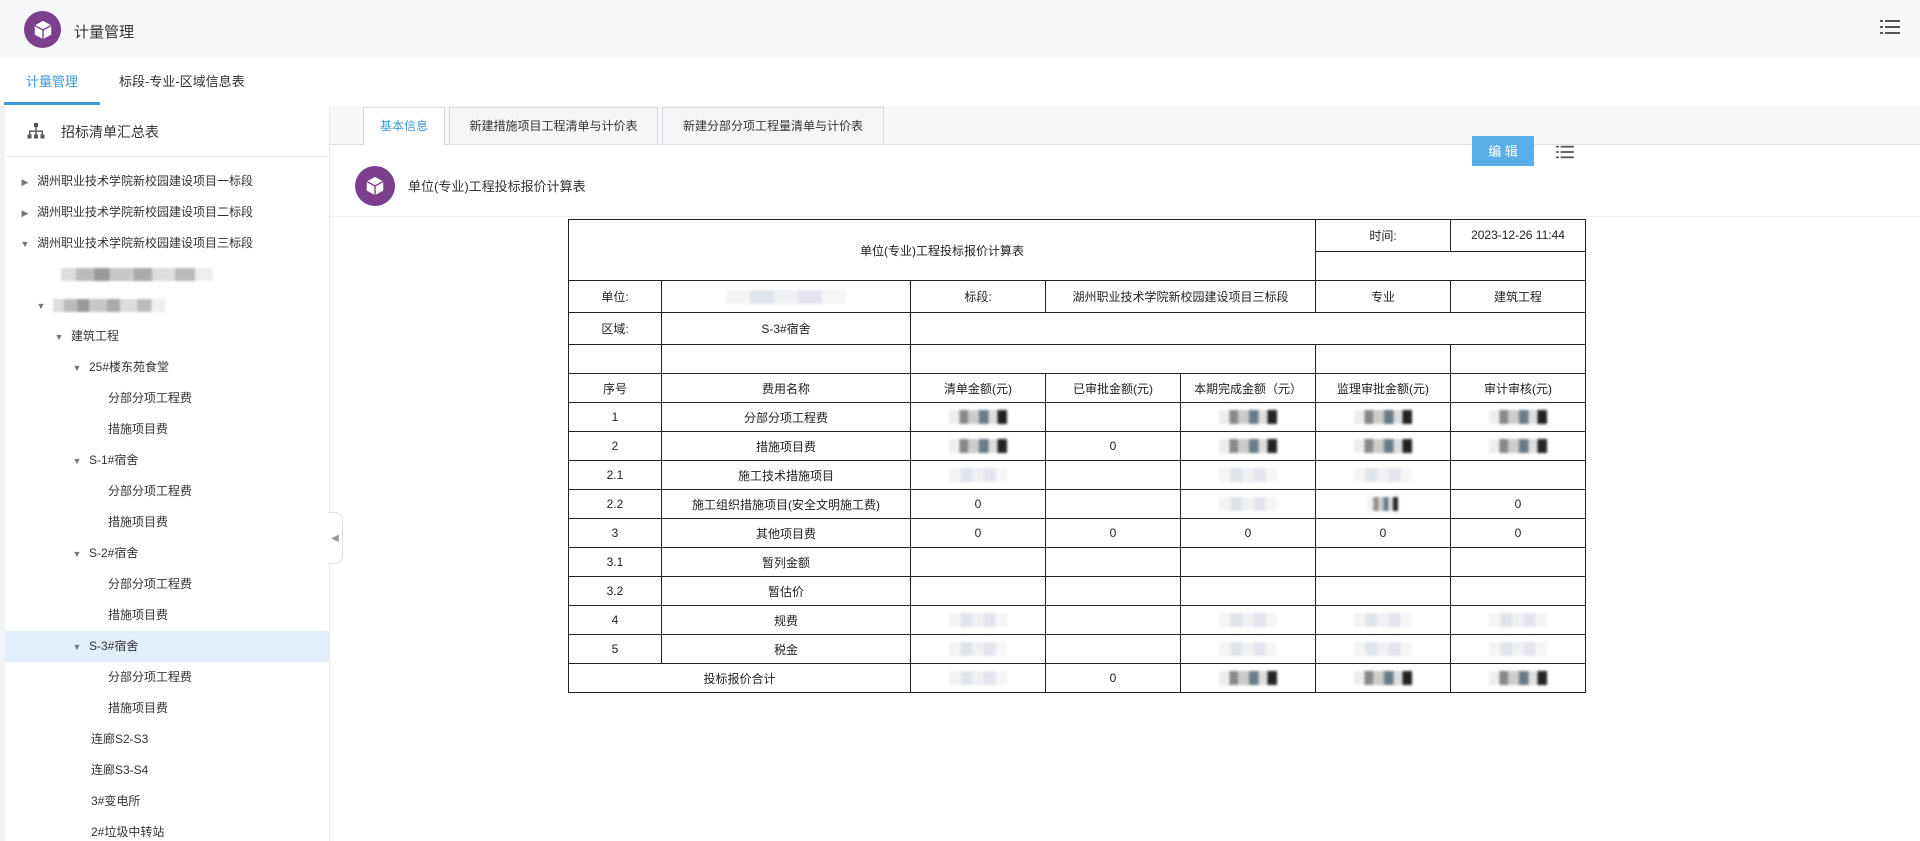  Describe the element at coordinates (138, 708) in the screenshot. I see `tree-item-label: 措施项目费` at that location.